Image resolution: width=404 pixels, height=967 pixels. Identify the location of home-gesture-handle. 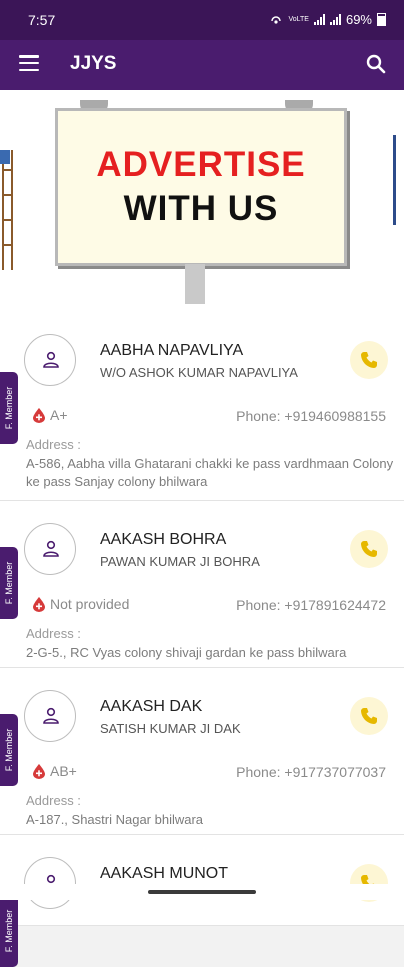
(202, 892).